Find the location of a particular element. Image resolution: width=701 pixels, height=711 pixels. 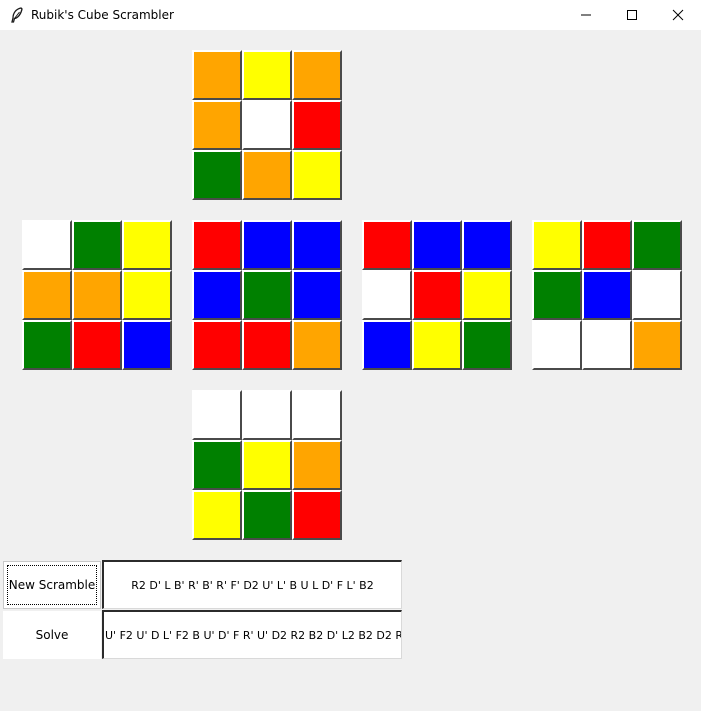

face-front is located at coordinates (267, 295).